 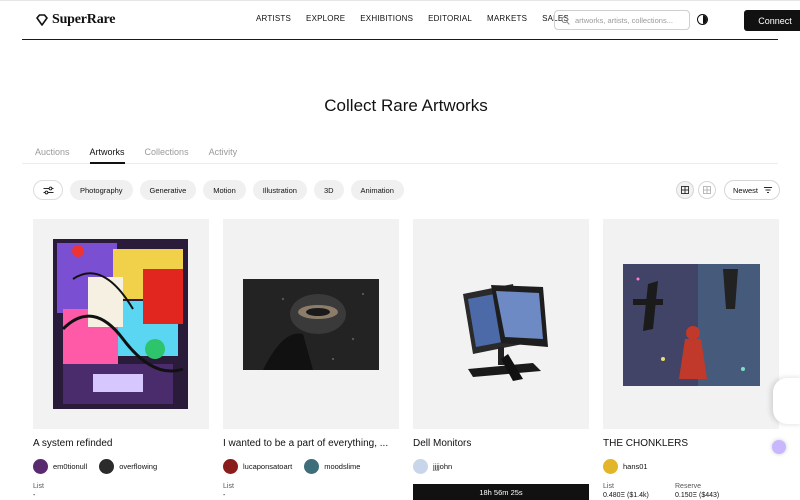 What do you see at coordinates (224, 190) in the screenshot?
I see `filter-motion: Motion` at bounding box center [224, 190].